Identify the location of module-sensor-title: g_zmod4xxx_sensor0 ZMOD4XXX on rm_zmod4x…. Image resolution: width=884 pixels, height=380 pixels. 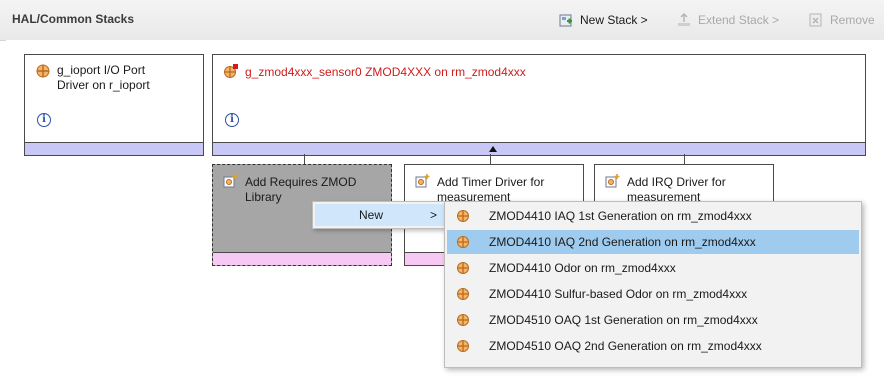
(385, 72).